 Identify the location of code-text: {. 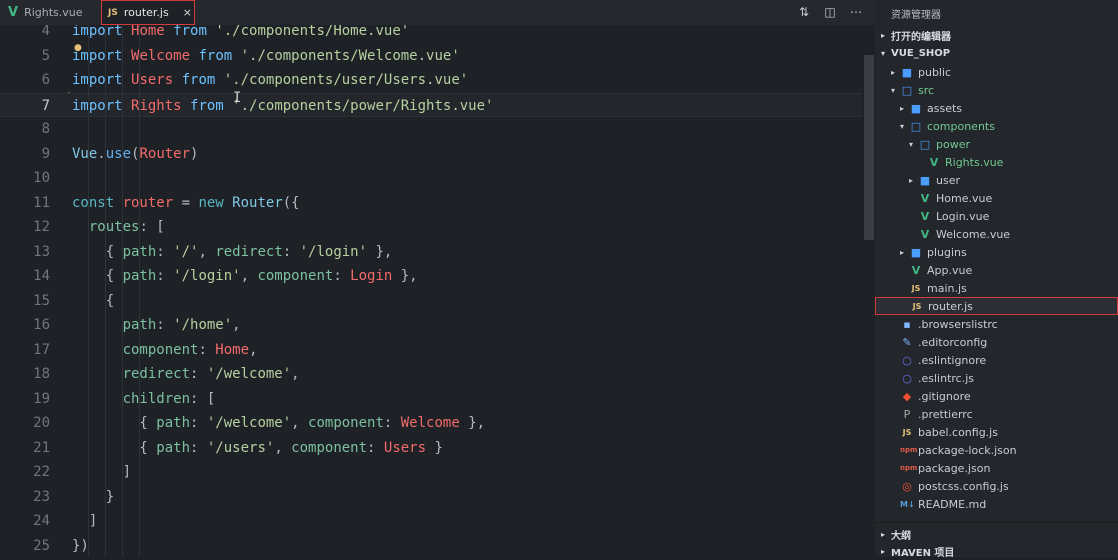
(93, 301).